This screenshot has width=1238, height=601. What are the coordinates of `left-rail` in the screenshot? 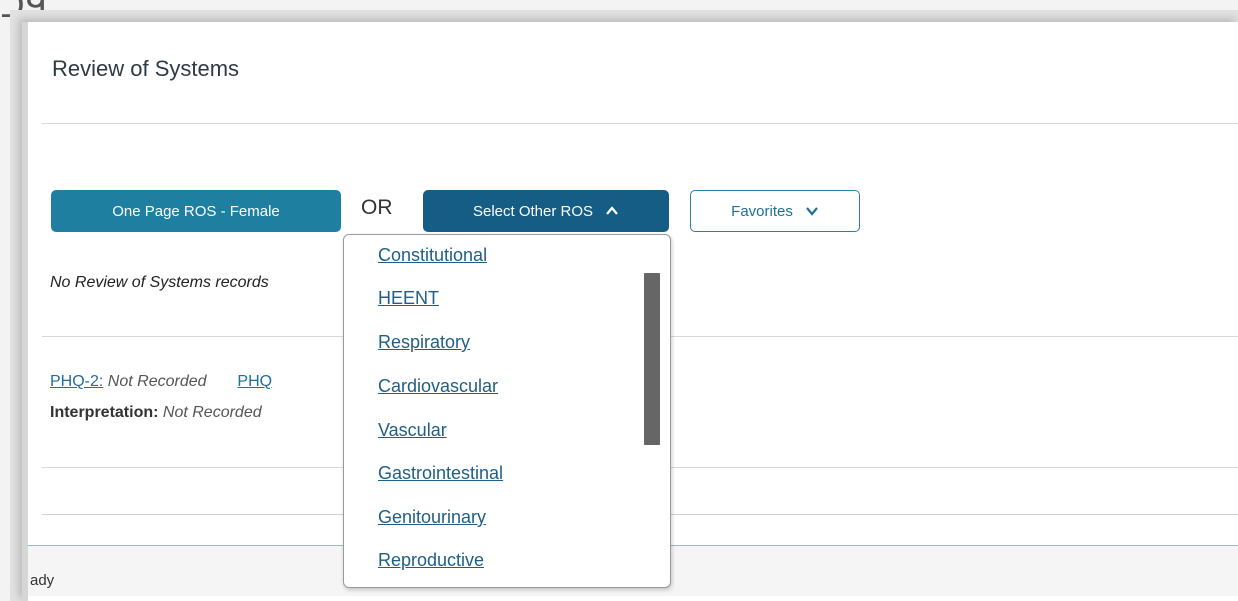 It's located at (25, 311).